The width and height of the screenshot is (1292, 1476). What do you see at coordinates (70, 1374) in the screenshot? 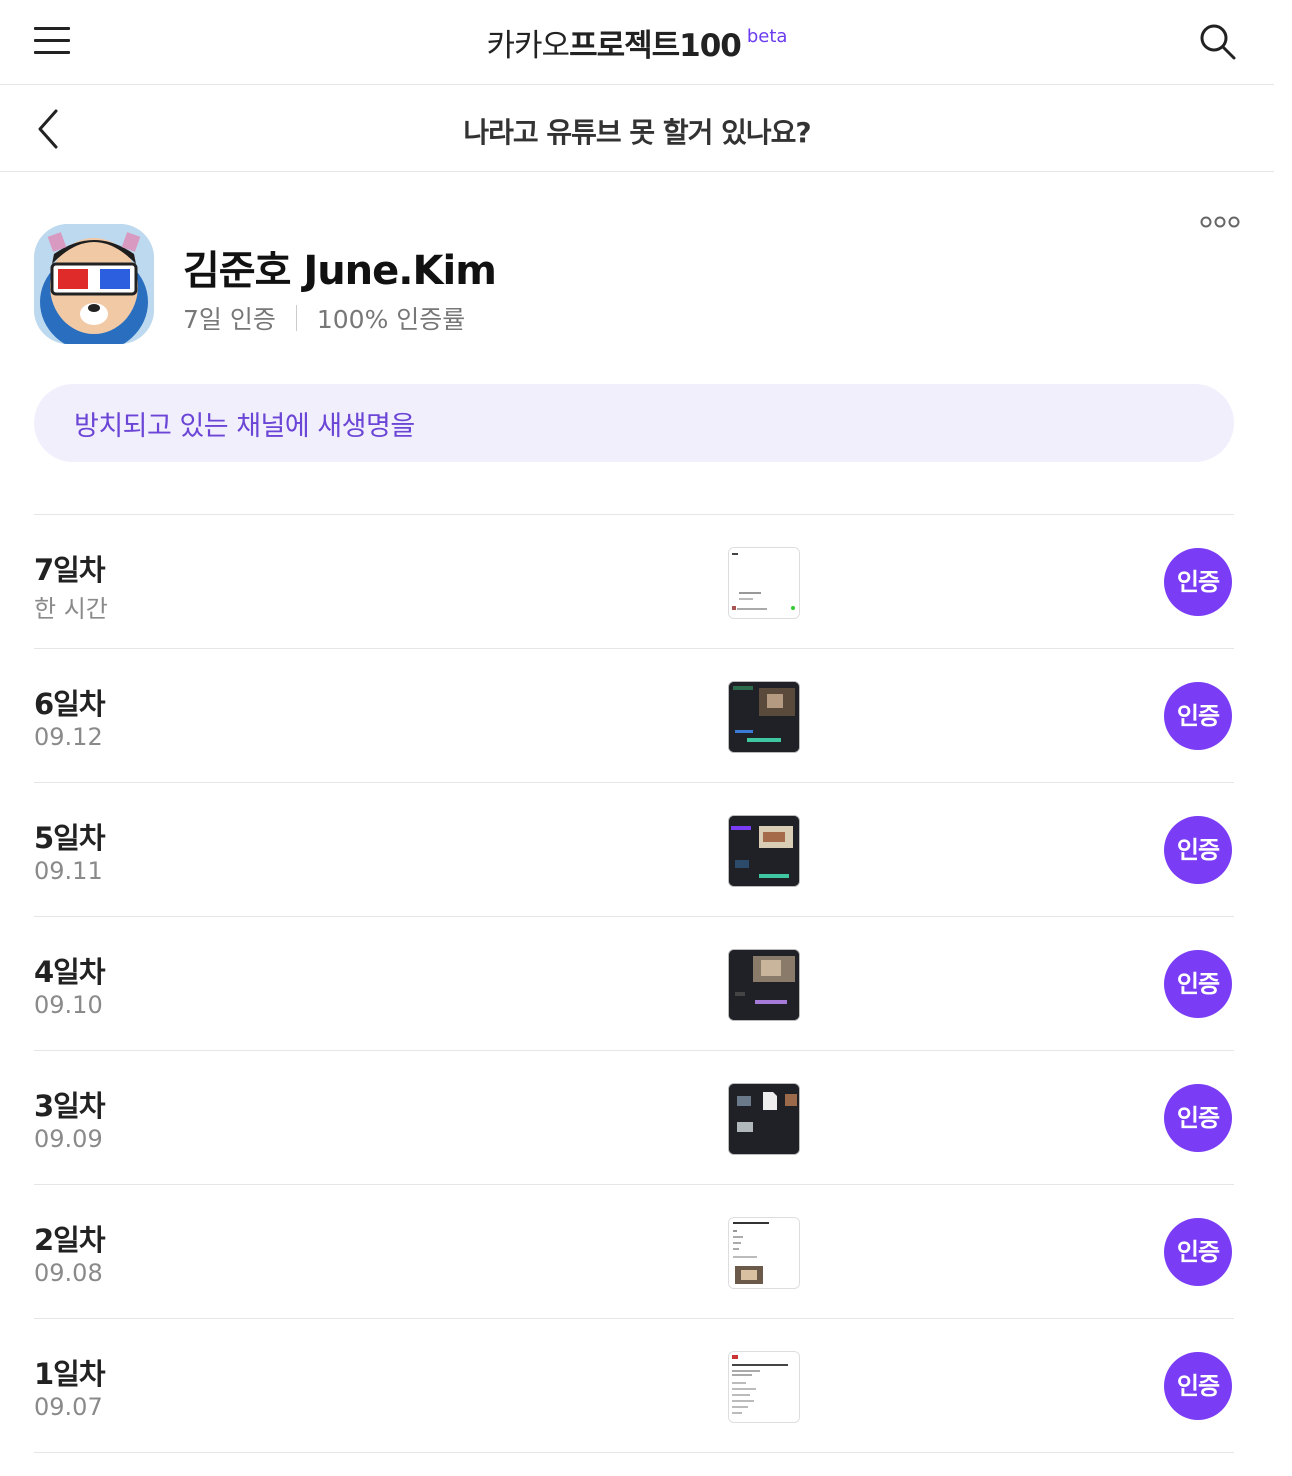
I see `day-label: 1일차` at bounding box center [70, 1374].